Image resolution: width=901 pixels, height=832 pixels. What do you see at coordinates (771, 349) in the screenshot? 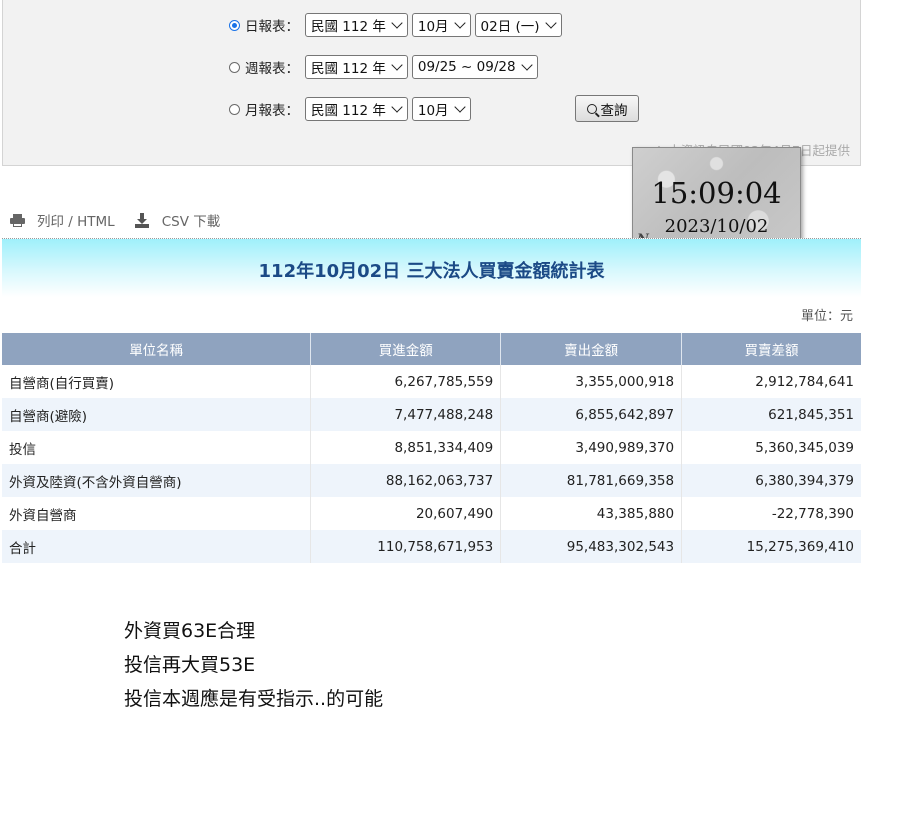
I see `column-header-net: 買賣差額` at bounding box center [771, 349].